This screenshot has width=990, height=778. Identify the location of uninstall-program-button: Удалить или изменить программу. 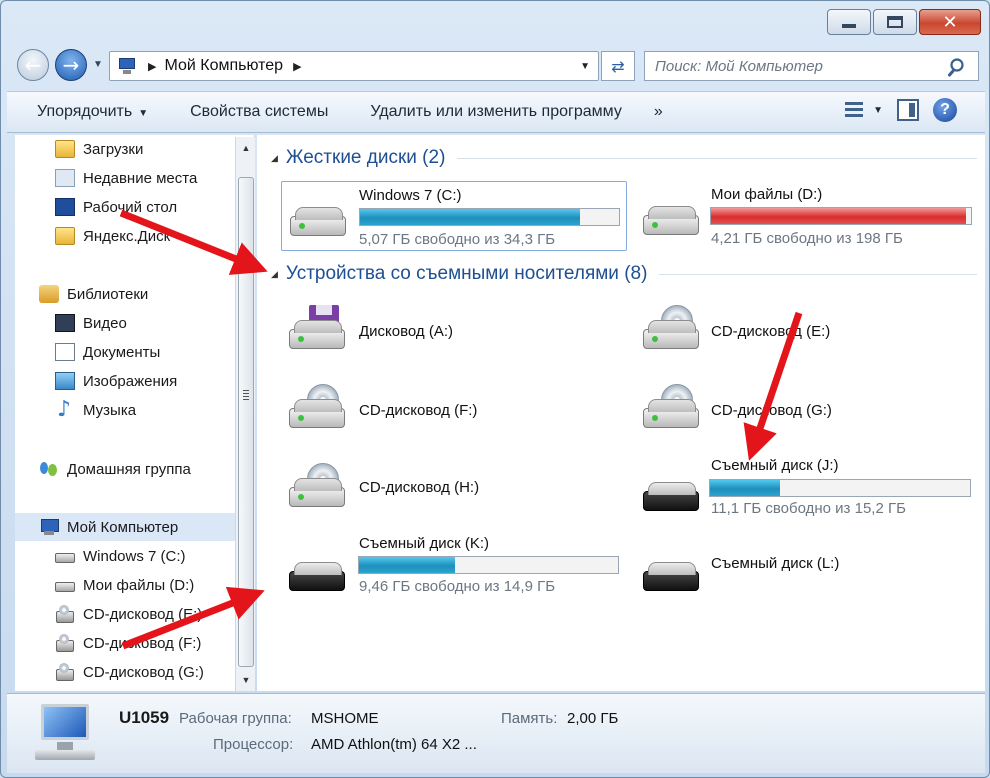
(475, 112).